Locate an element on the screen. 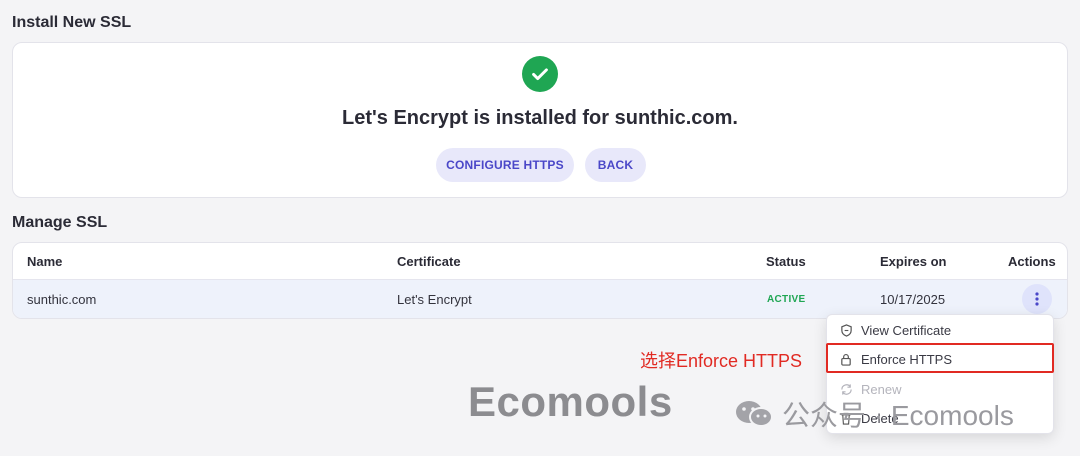  wechat-icon is located at coordinates (754, 414).